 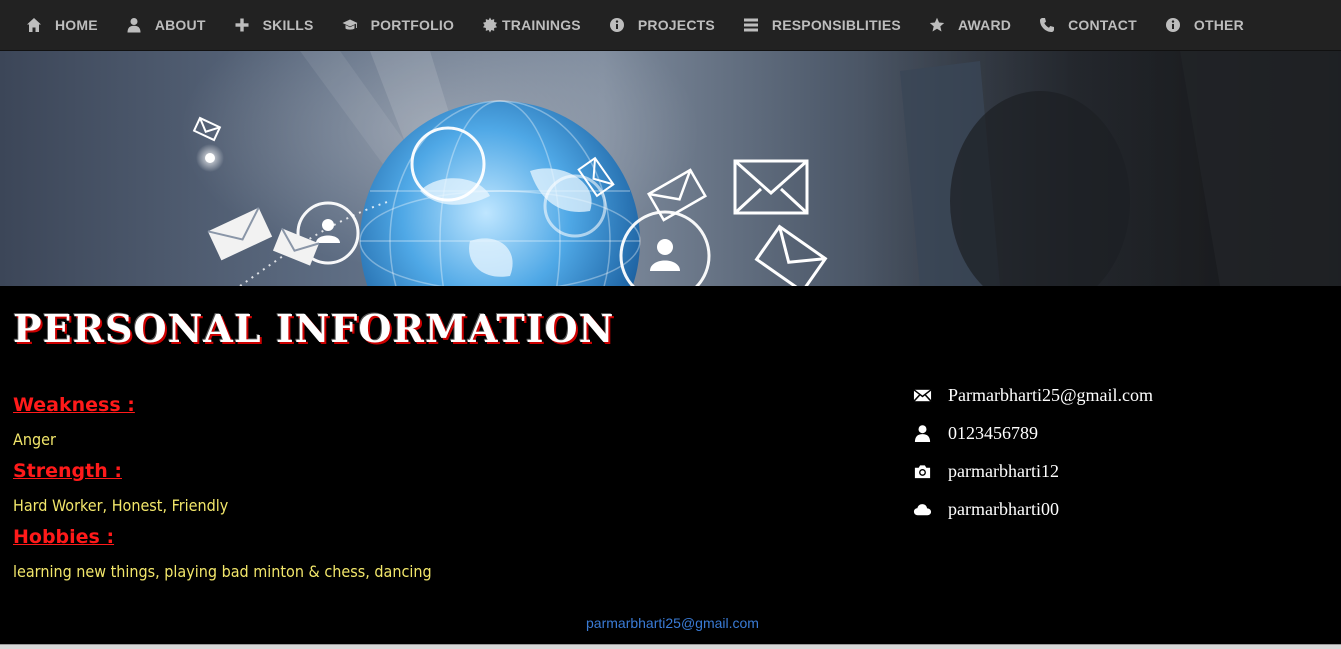 I want to click on camera-icon, so click(x=922, y=471).